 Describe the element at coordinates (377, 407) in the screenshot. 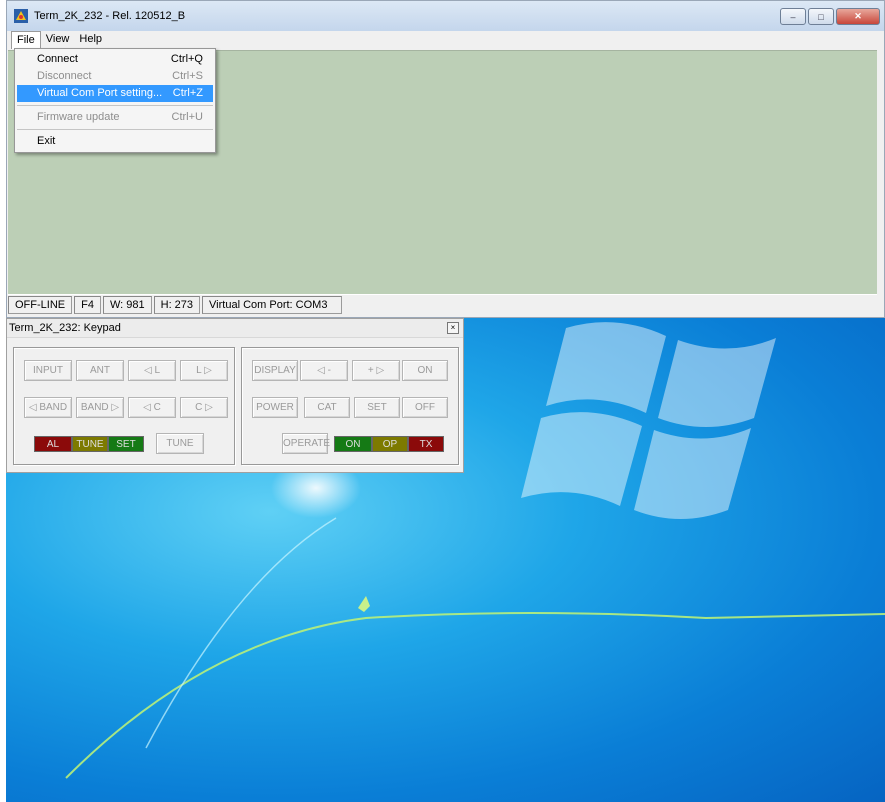

I see `set-button: SET` at that location.